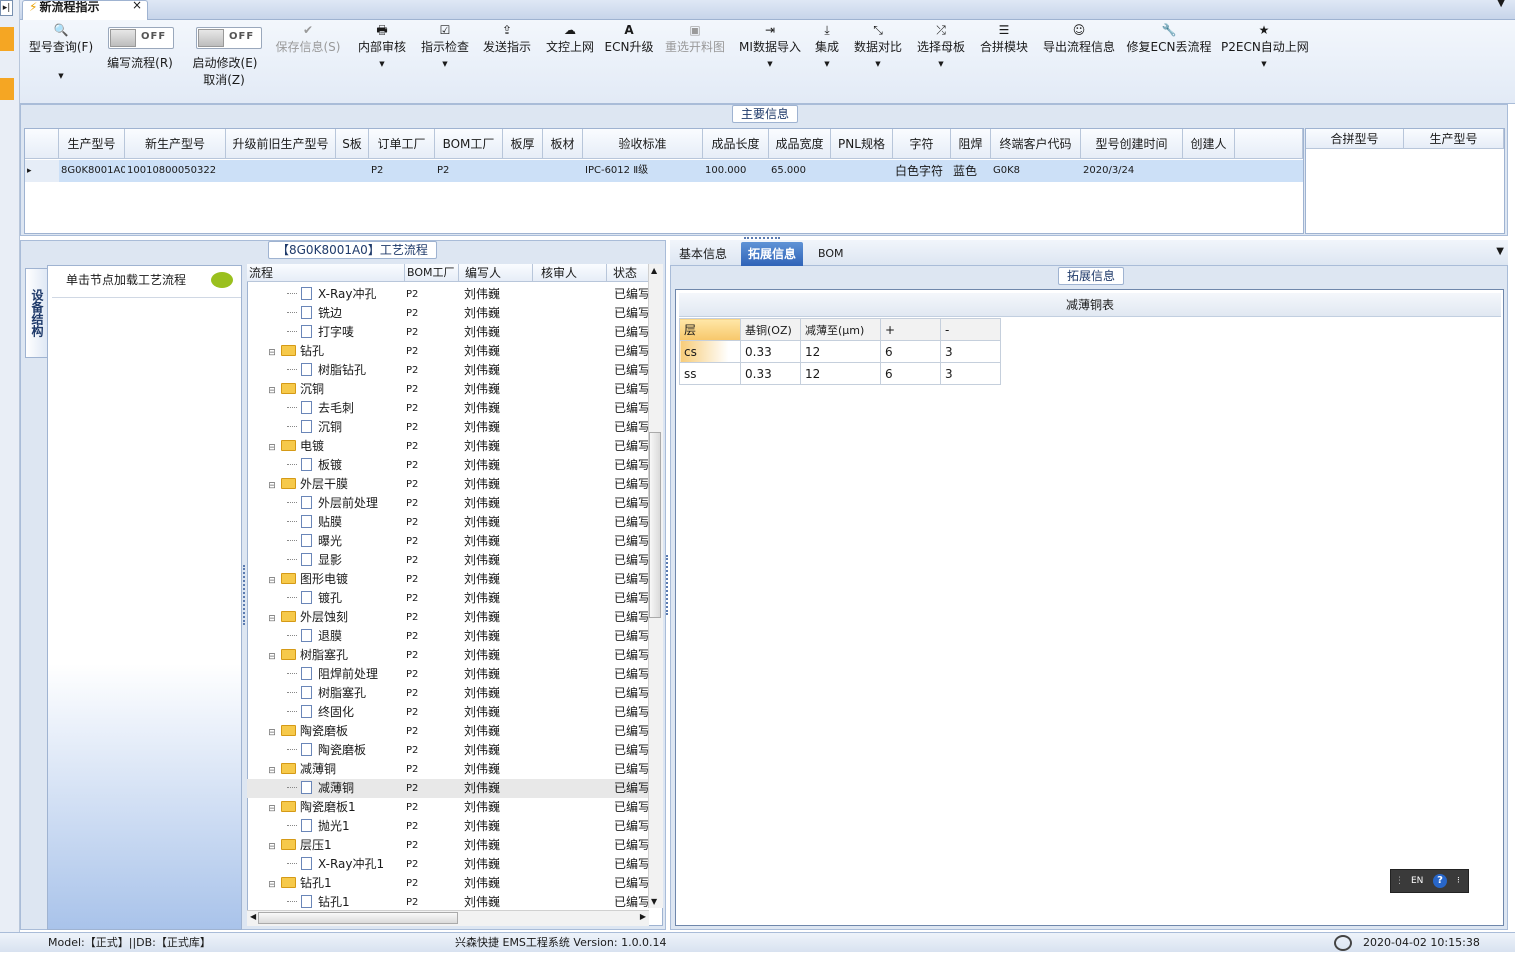  Describe the element at coordinates (314, 465) in the screenshot. I see `tree-node-label: 板镀` at that location.